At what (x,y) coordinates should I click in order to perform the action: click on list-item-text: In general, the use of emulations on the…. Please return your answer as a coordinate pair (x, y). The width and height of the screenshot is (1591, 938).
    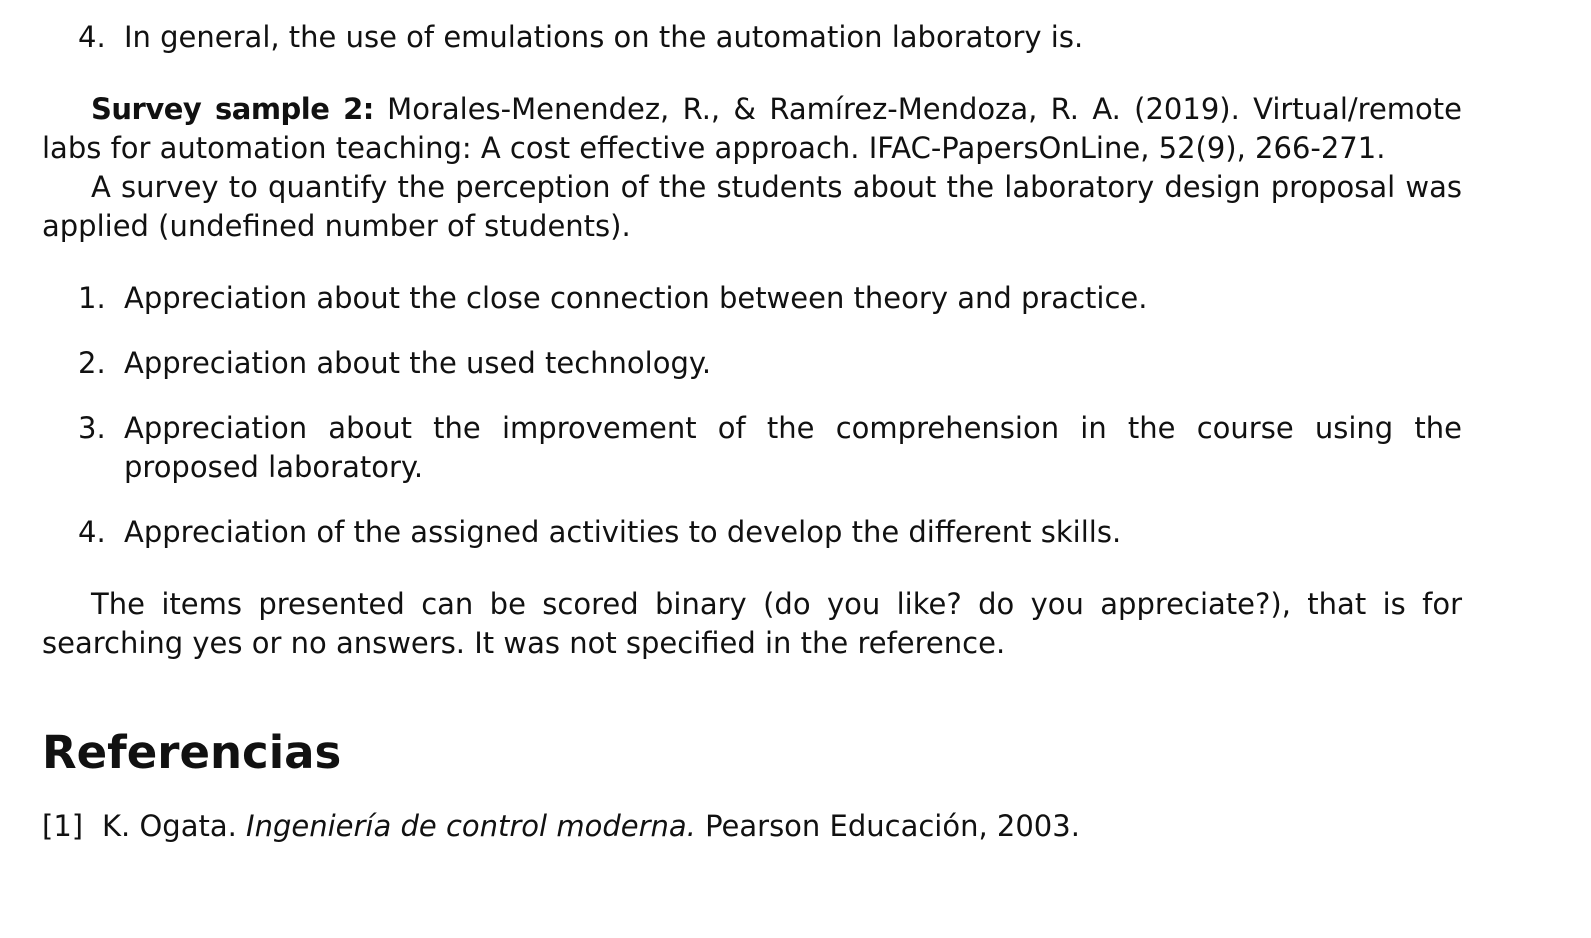
    Looking at the image, I should click on (604, 37).